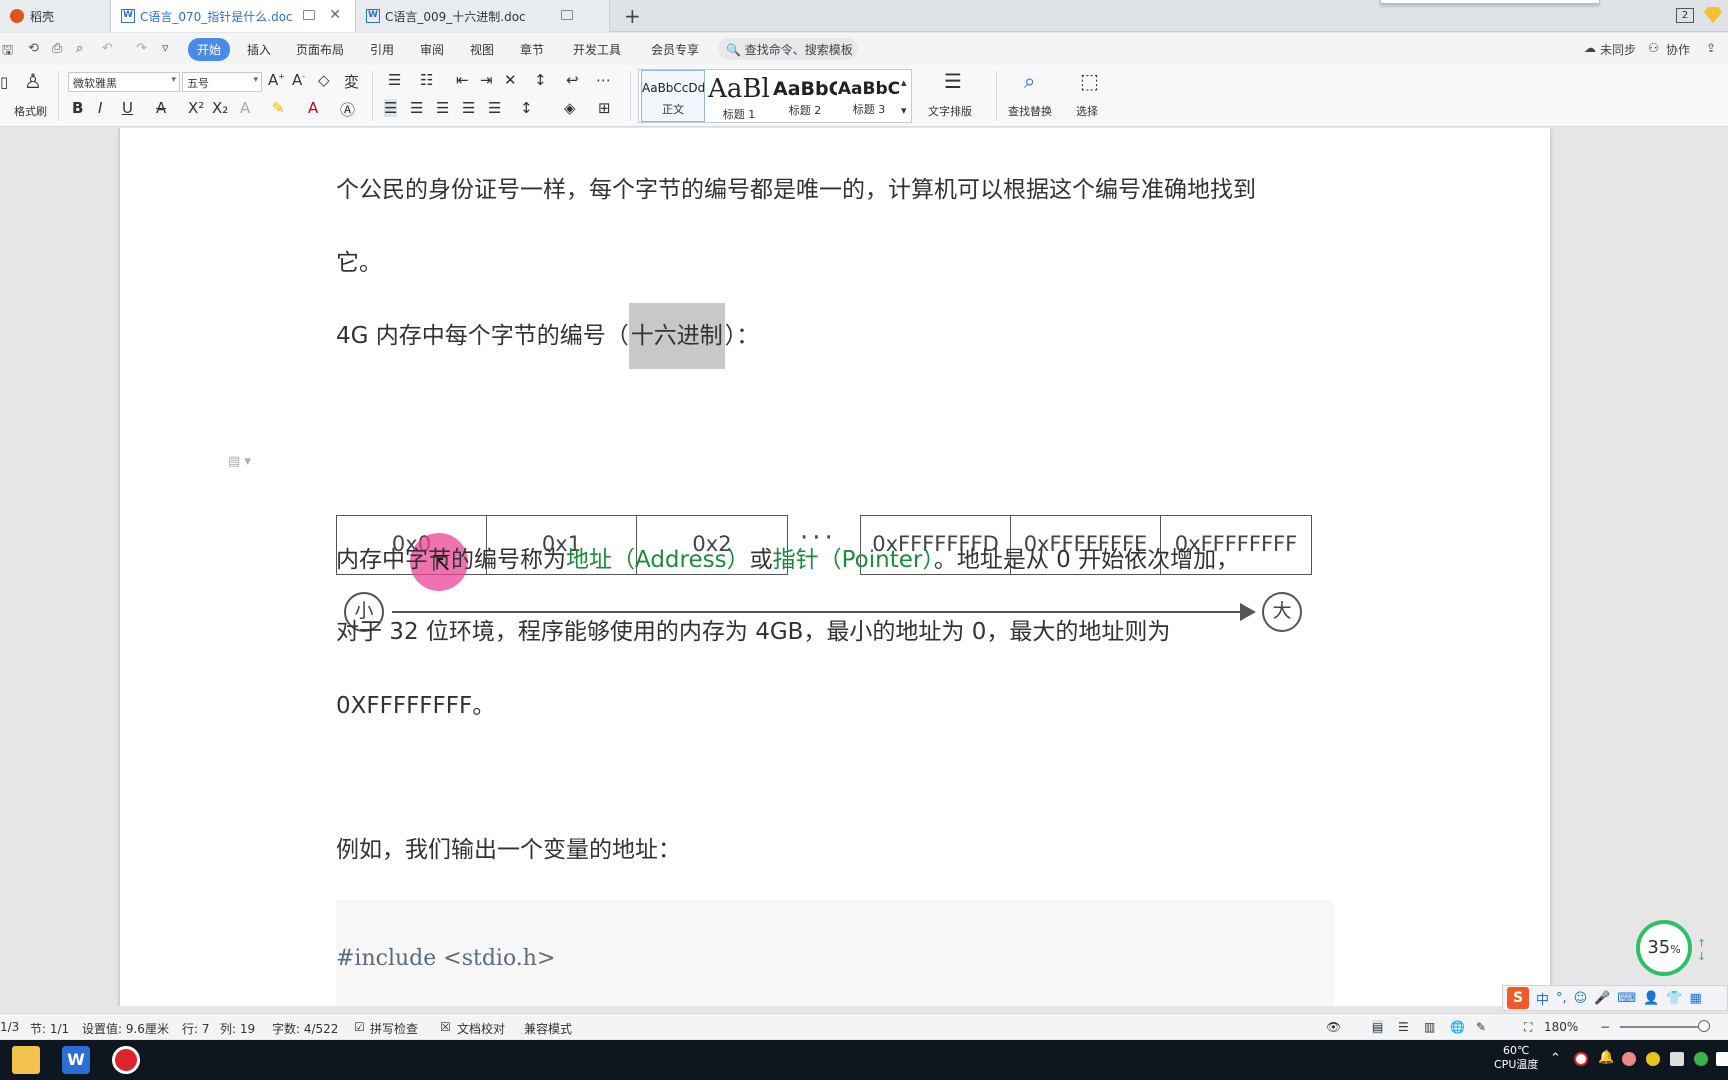 This screenshot has width=1728, height=1080. Describe the element at coordinates (1481, 1027) in the screenshot. I see `write-mode-icon: ✎` at that location.